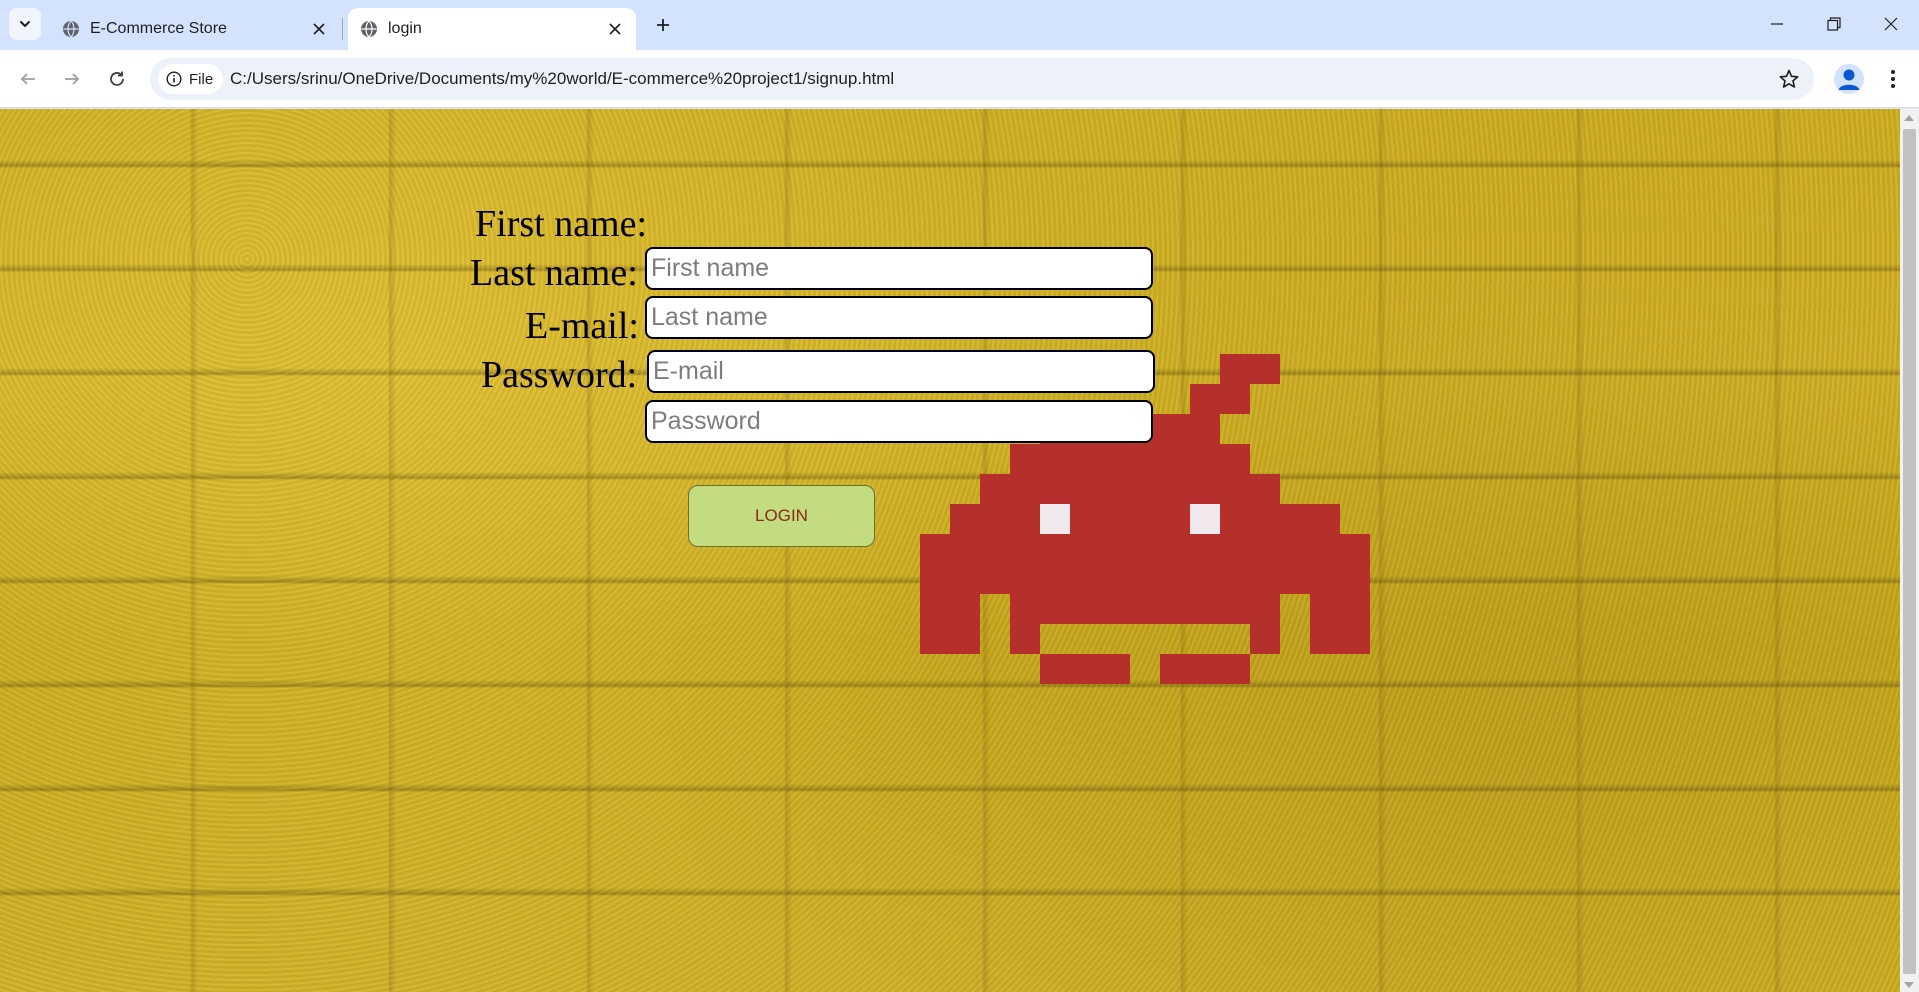 The height and width of the screenshot is (992, 1919). Describe the element at coordinates (554, 273) in the screenshot. I see `last-name-label: Last name:` at that location.